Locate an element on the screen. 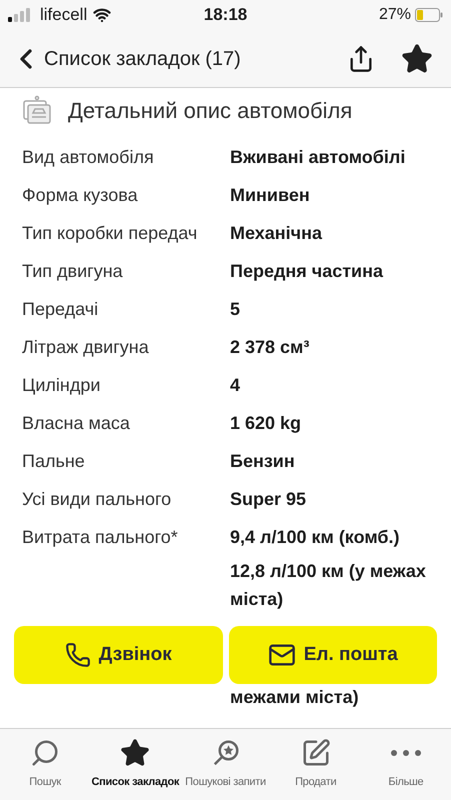 Image resolution: width=451 pixels, height=800 pixels. spec-value: 5 is located at coordinates (236, 309).